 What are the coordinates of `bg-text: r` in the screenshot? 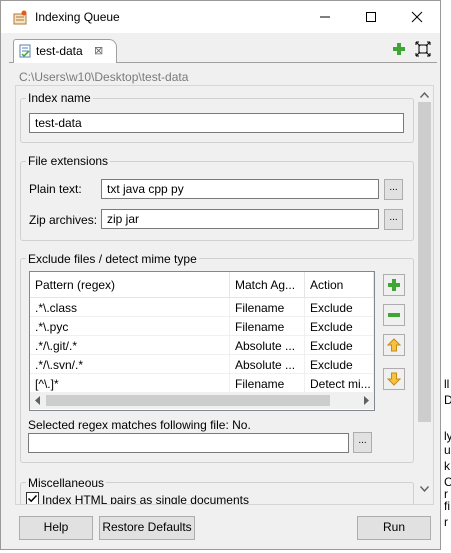 It's located at (446, 522).